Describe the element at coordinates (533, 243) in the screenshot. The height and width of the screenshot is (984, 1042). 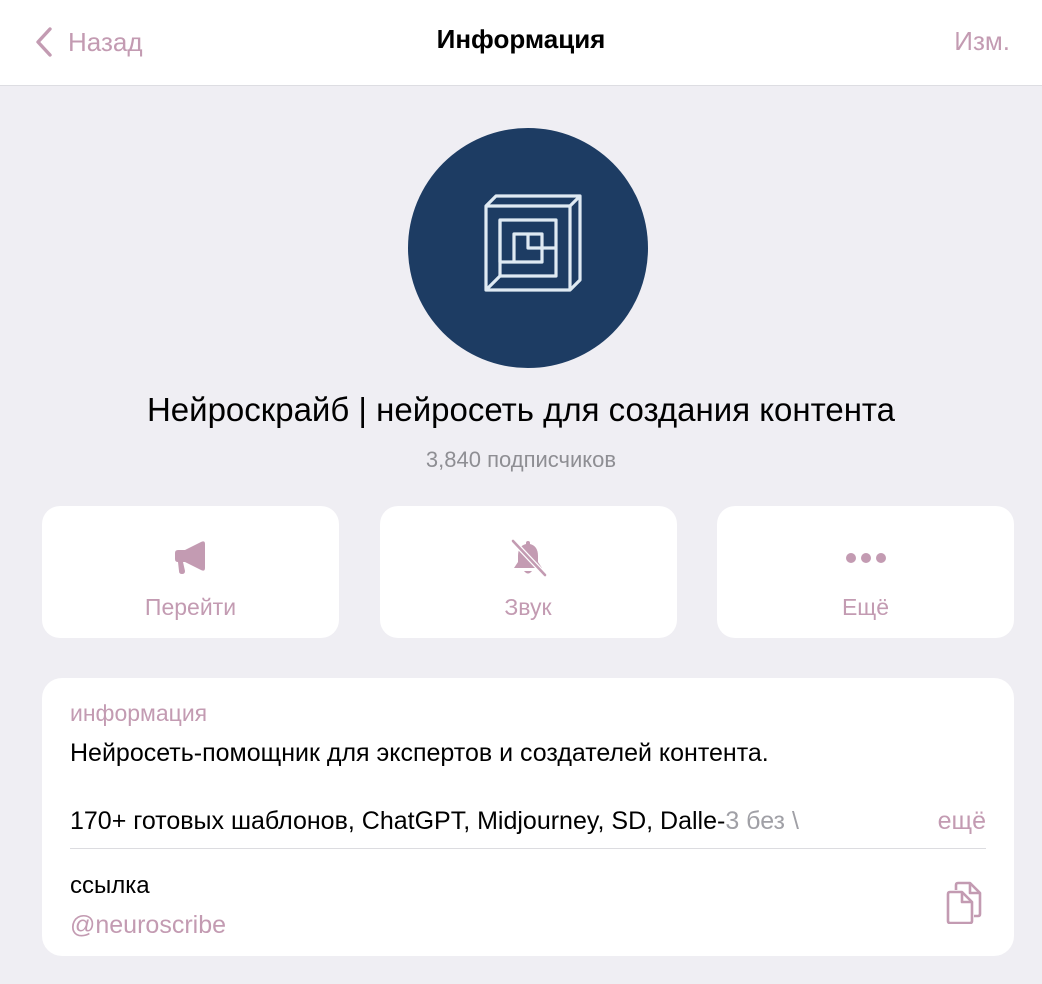
I see `channel-logo-icon` at that location.